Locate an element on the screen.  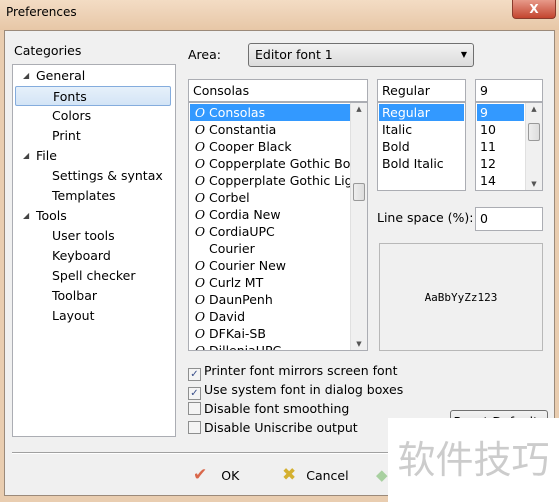
tree-item-fonts: Fonts is located at coordinates (93, 96).